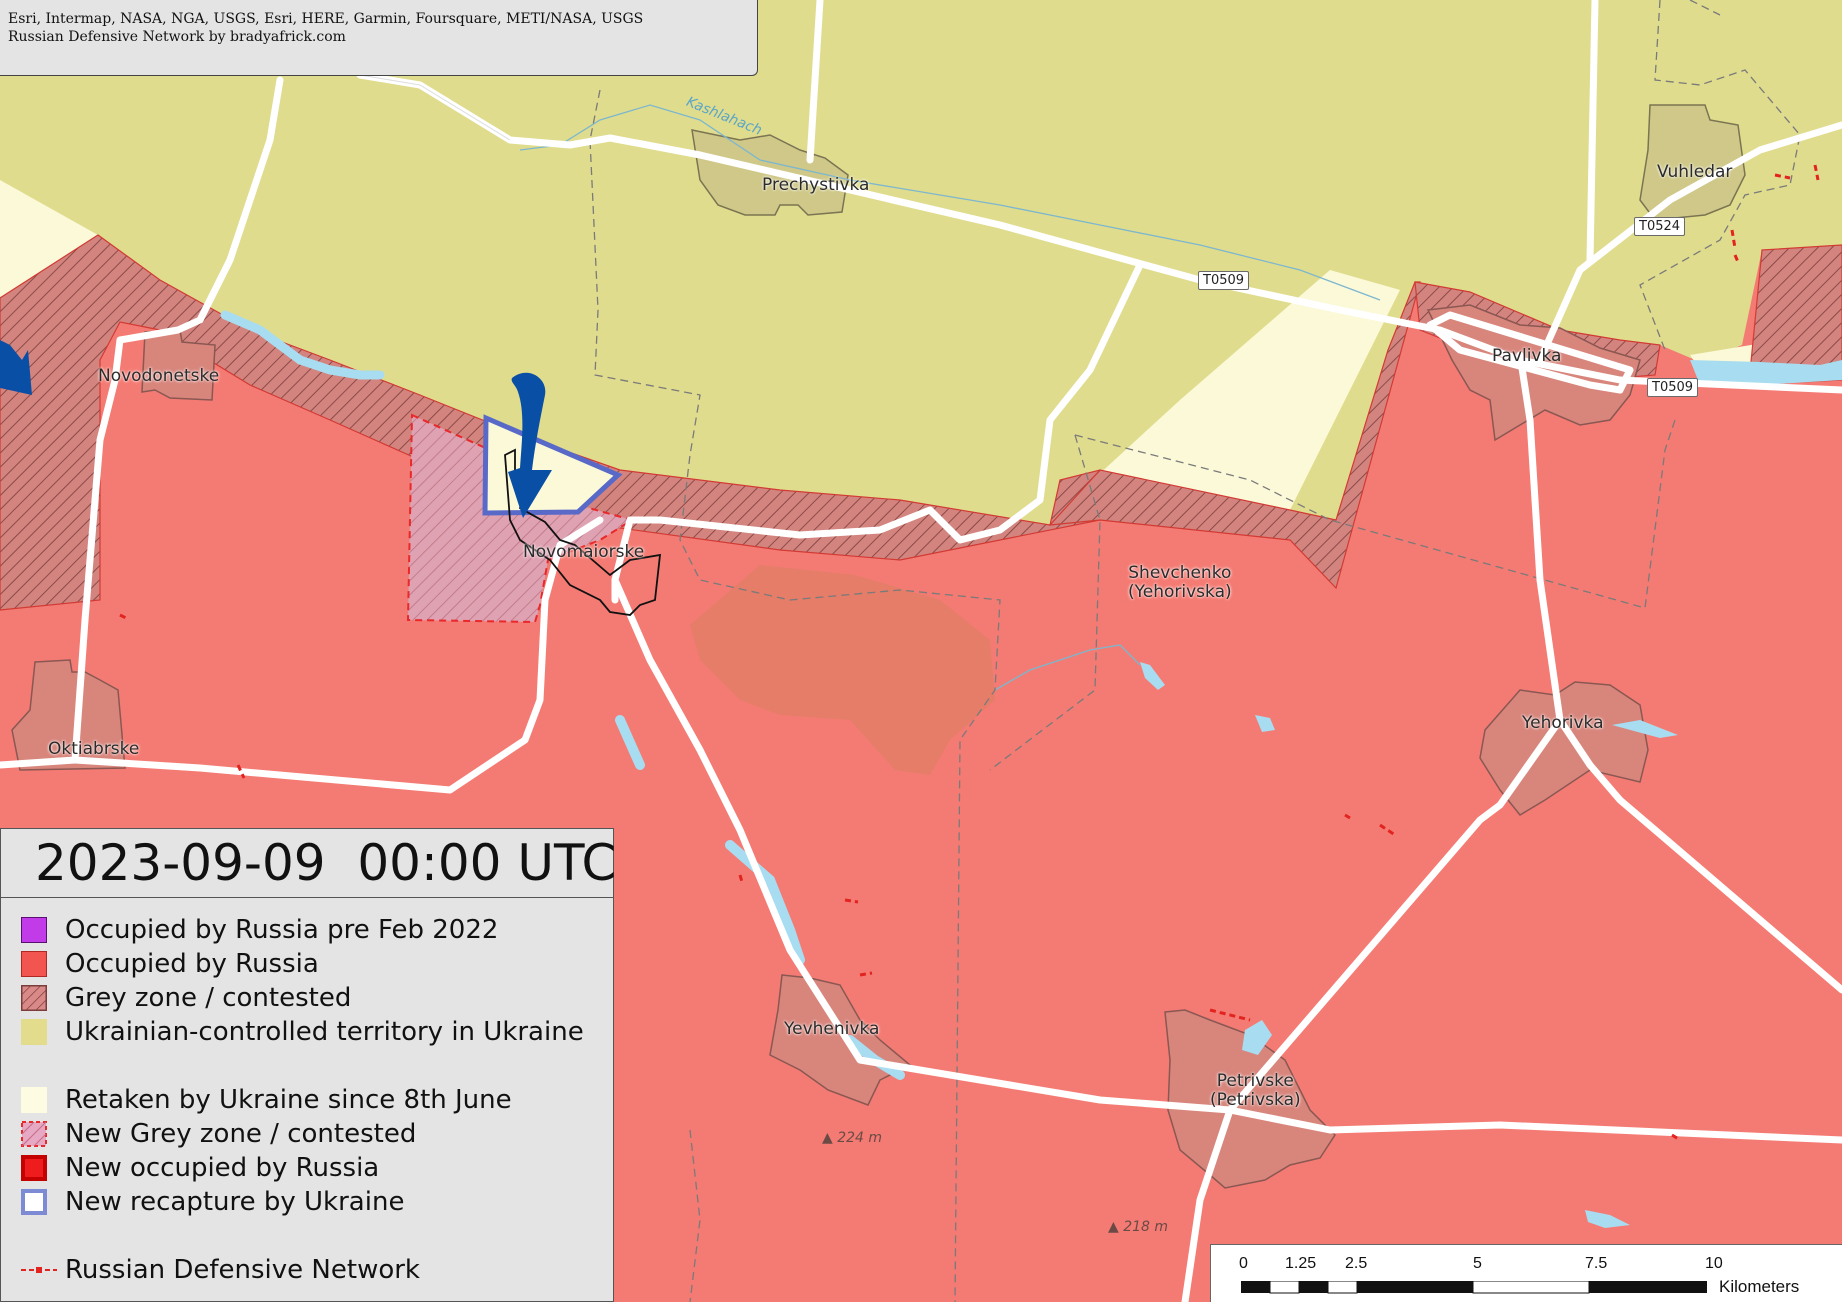  I want to click on swatch-occupied-pre-2022, so click(34, 930).